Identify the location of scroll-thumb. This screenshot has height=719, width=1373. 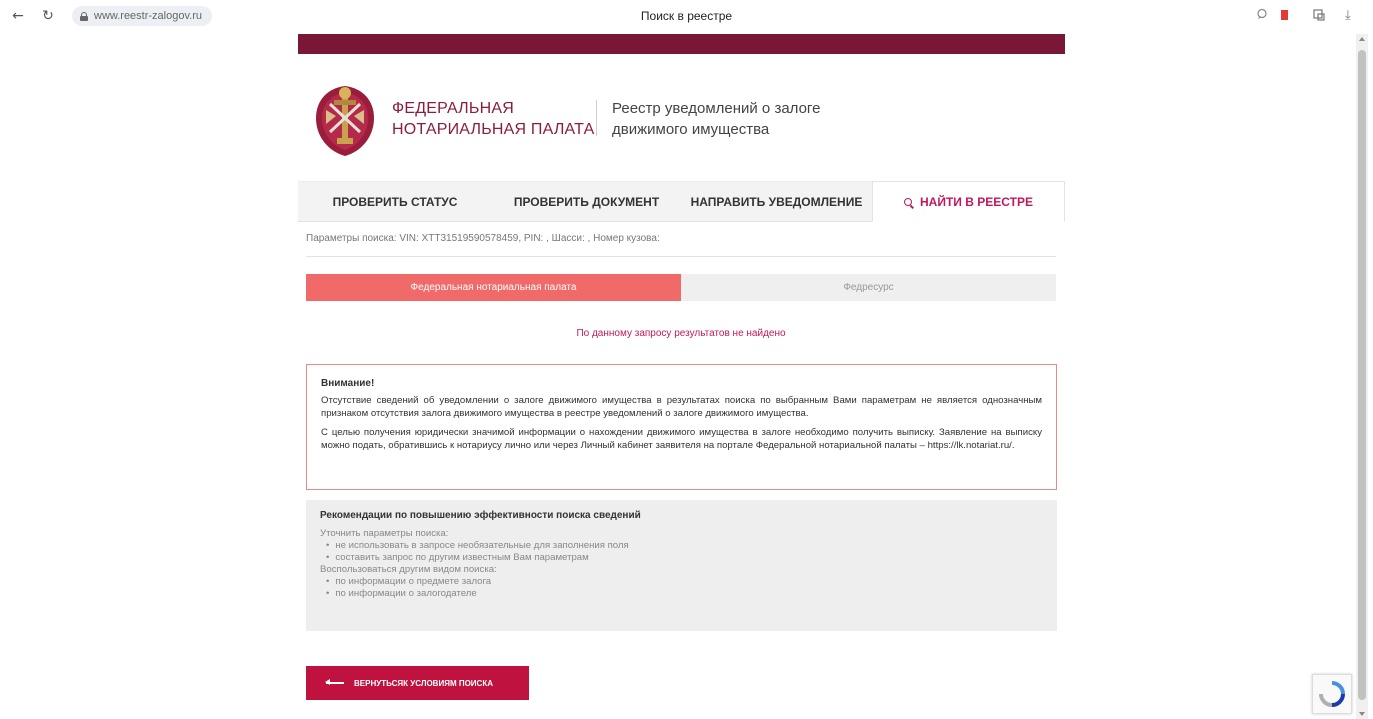
(1362, 375).